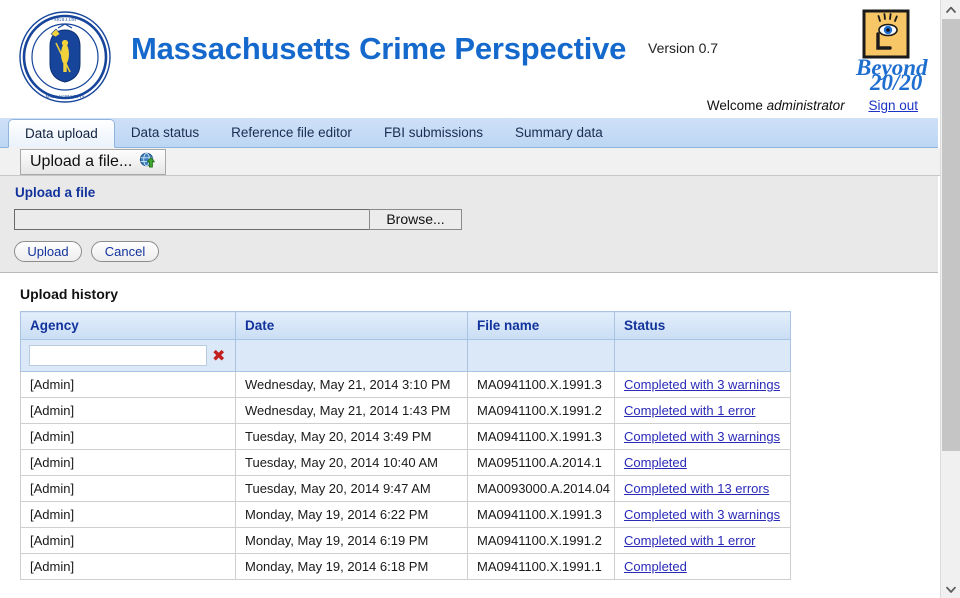 This screenshot has width=960, height=598. I want to click on red-x-clear-icon: ✖, so click(218, 355).